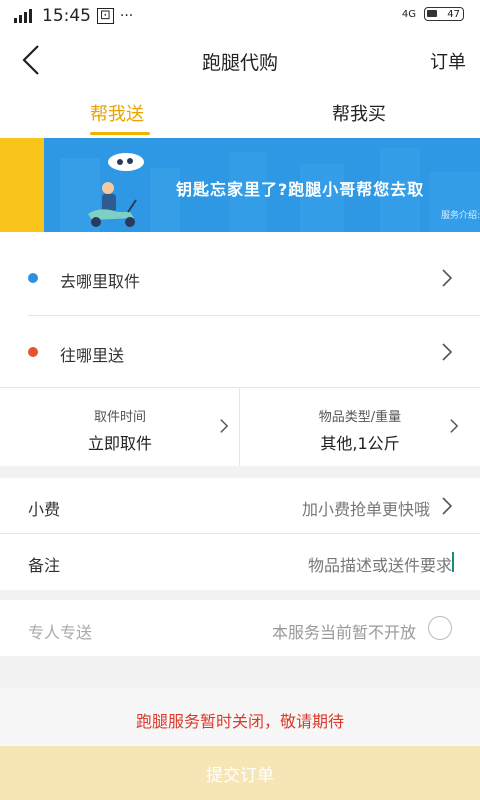 The image size is (480, 800). I want to click on service-notice: 跑腿服务暂时关闭，敬请期待, so click(240, 717).